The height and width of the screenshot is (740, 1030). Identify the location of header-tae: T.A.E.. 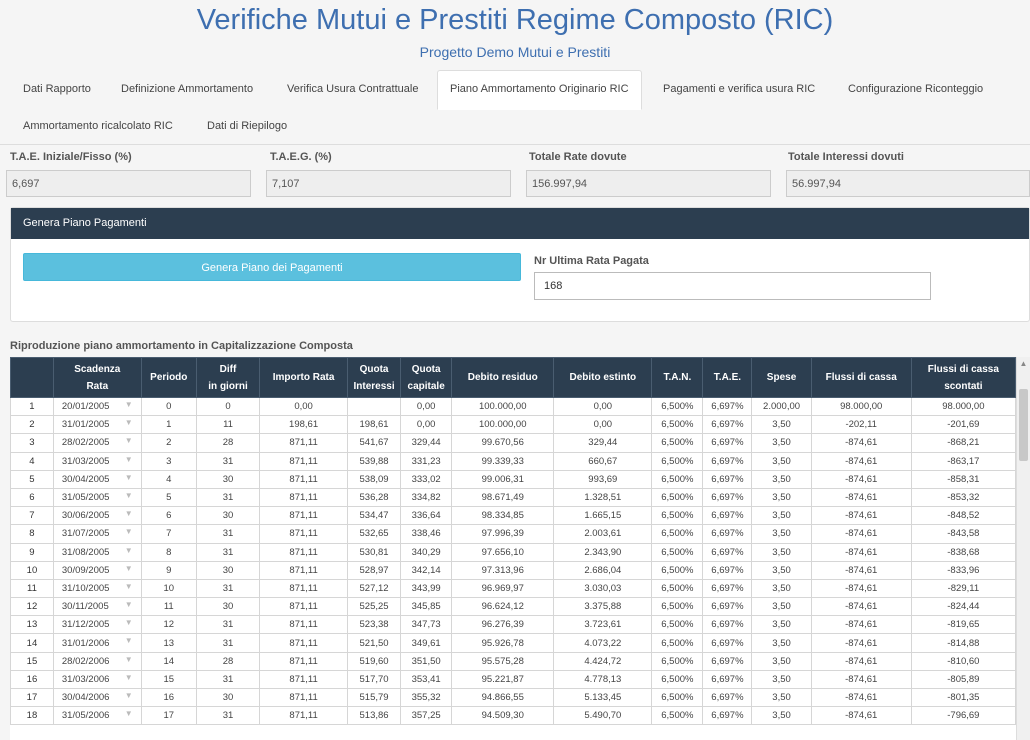
(727, 377).